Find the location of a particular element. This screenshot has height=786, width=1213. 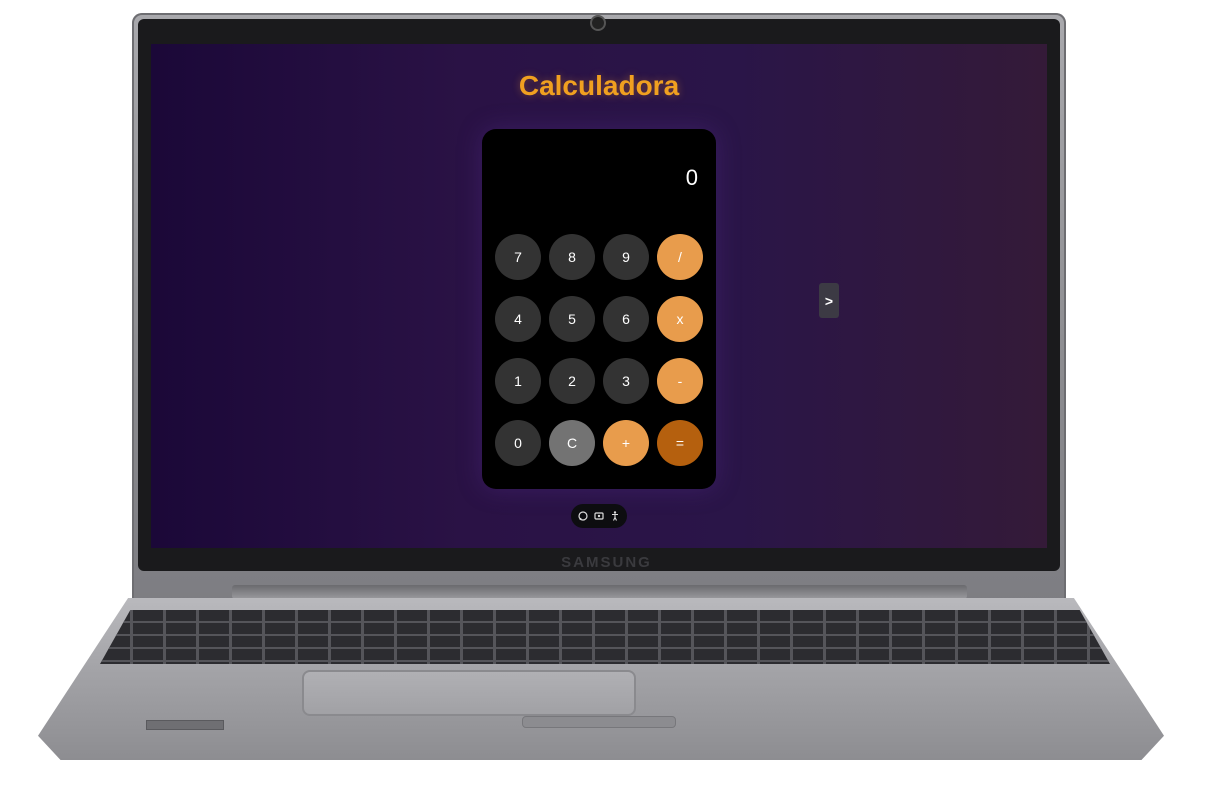

laptop-keyboard is located at coordinates (605, 637).